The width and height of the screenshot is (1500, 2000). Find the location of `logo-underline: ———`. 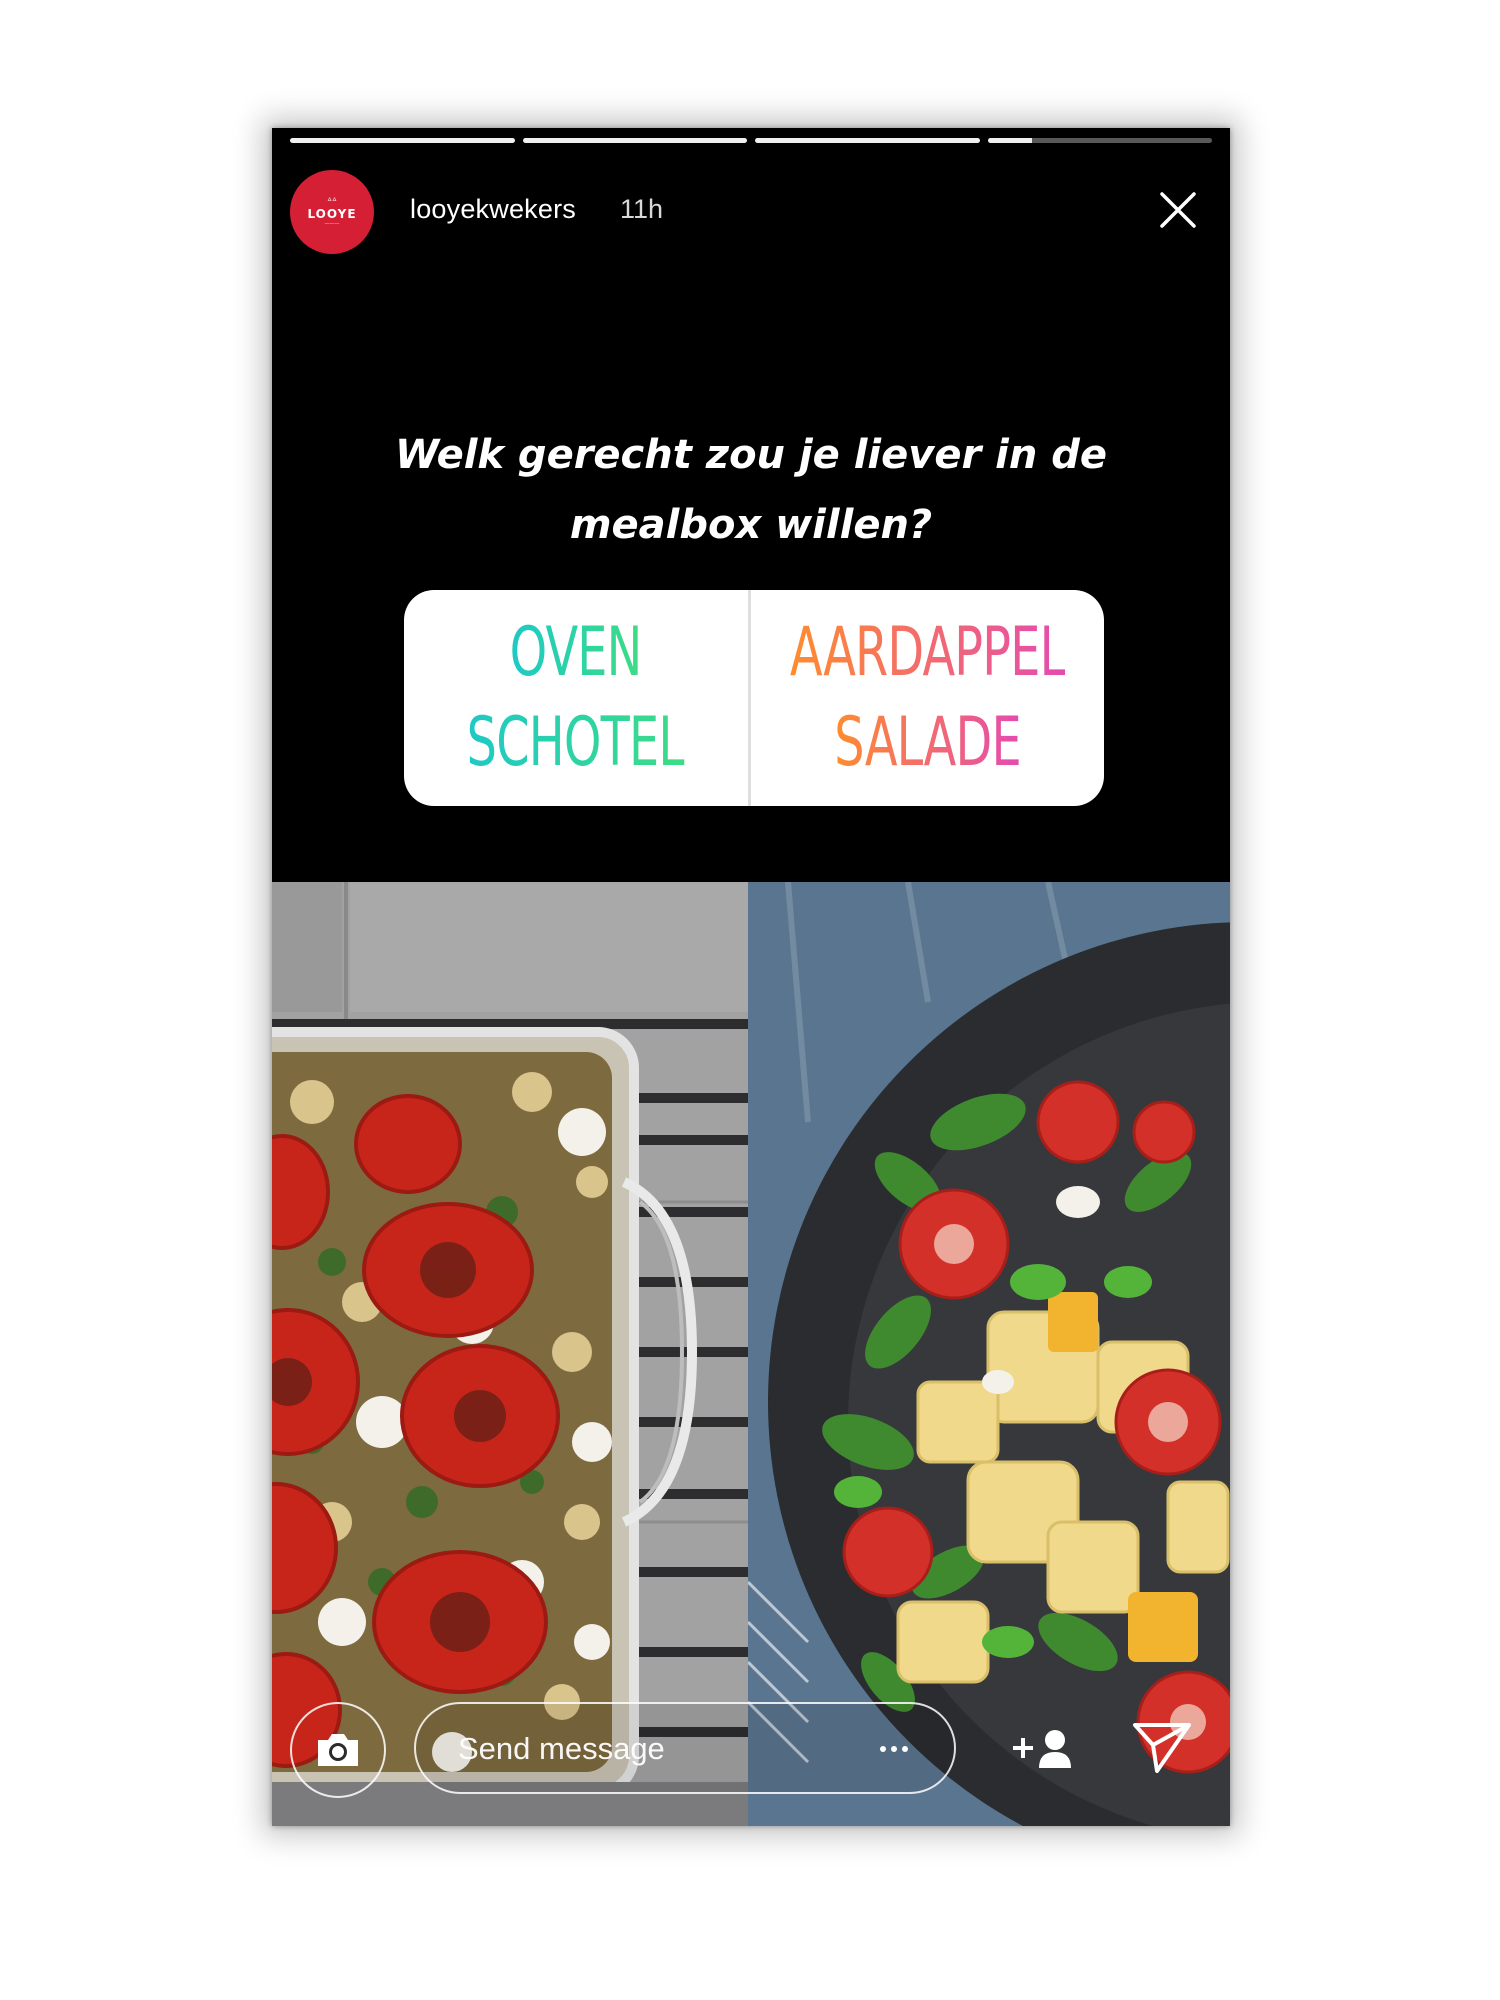

logo-underline: ——— is located at coordinates (332, 224).